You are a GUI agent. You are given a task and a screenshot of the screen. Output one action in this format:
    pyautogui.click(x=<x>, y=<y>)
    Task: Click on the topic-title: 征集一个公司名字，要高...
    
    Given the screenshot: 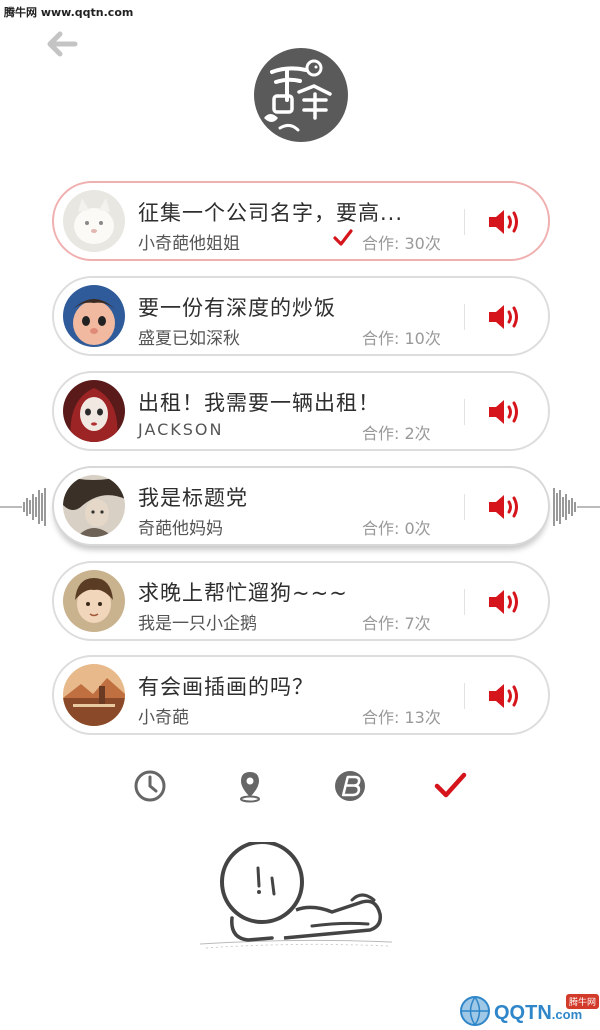 What is the action you would take?
    pyautogui.click(x=271, y=213)
    